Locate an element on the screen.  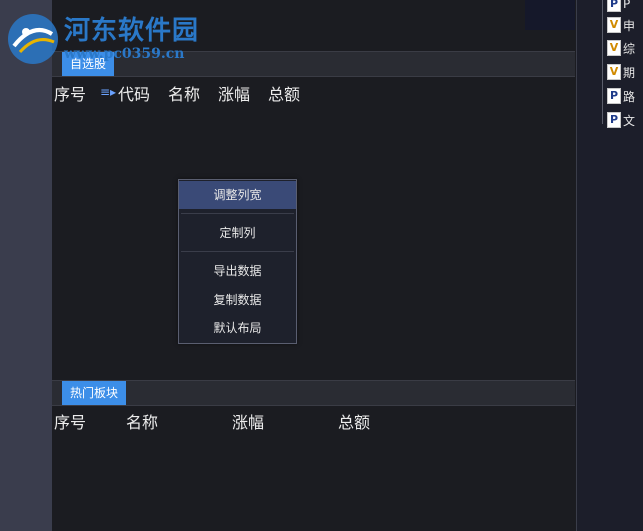
menu-item-customize-columns: 定制列 is located at coordinates (237, 233).